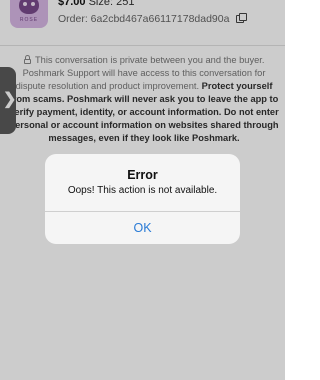 Image resolution: width=320 pixels, height=380 pixels. What do you see at coordinates (142, 228) in the screenshot?
I see `ok-button: OK` at bounding box center [142, 228].